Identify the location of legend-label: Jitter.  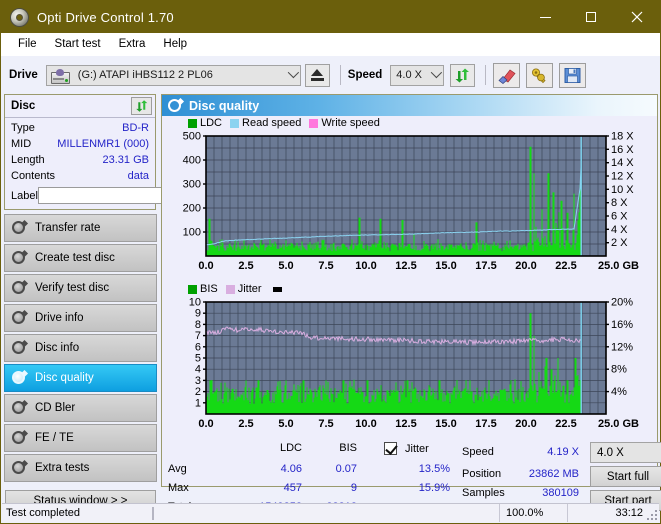
(249, 289).